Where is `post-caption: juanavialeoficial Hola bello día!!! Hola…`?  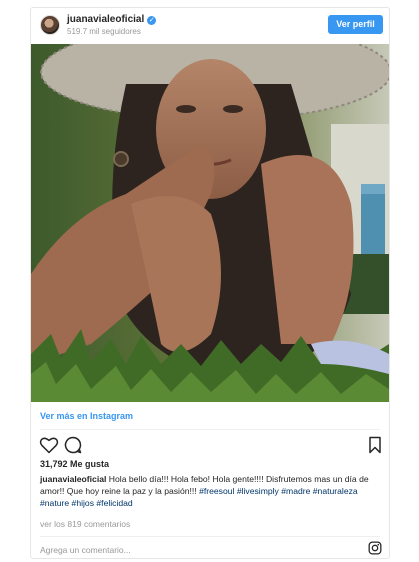 post-caption: juanavialeoficial Hola bello día!!! Hola… is located at coordinates (210, 491).